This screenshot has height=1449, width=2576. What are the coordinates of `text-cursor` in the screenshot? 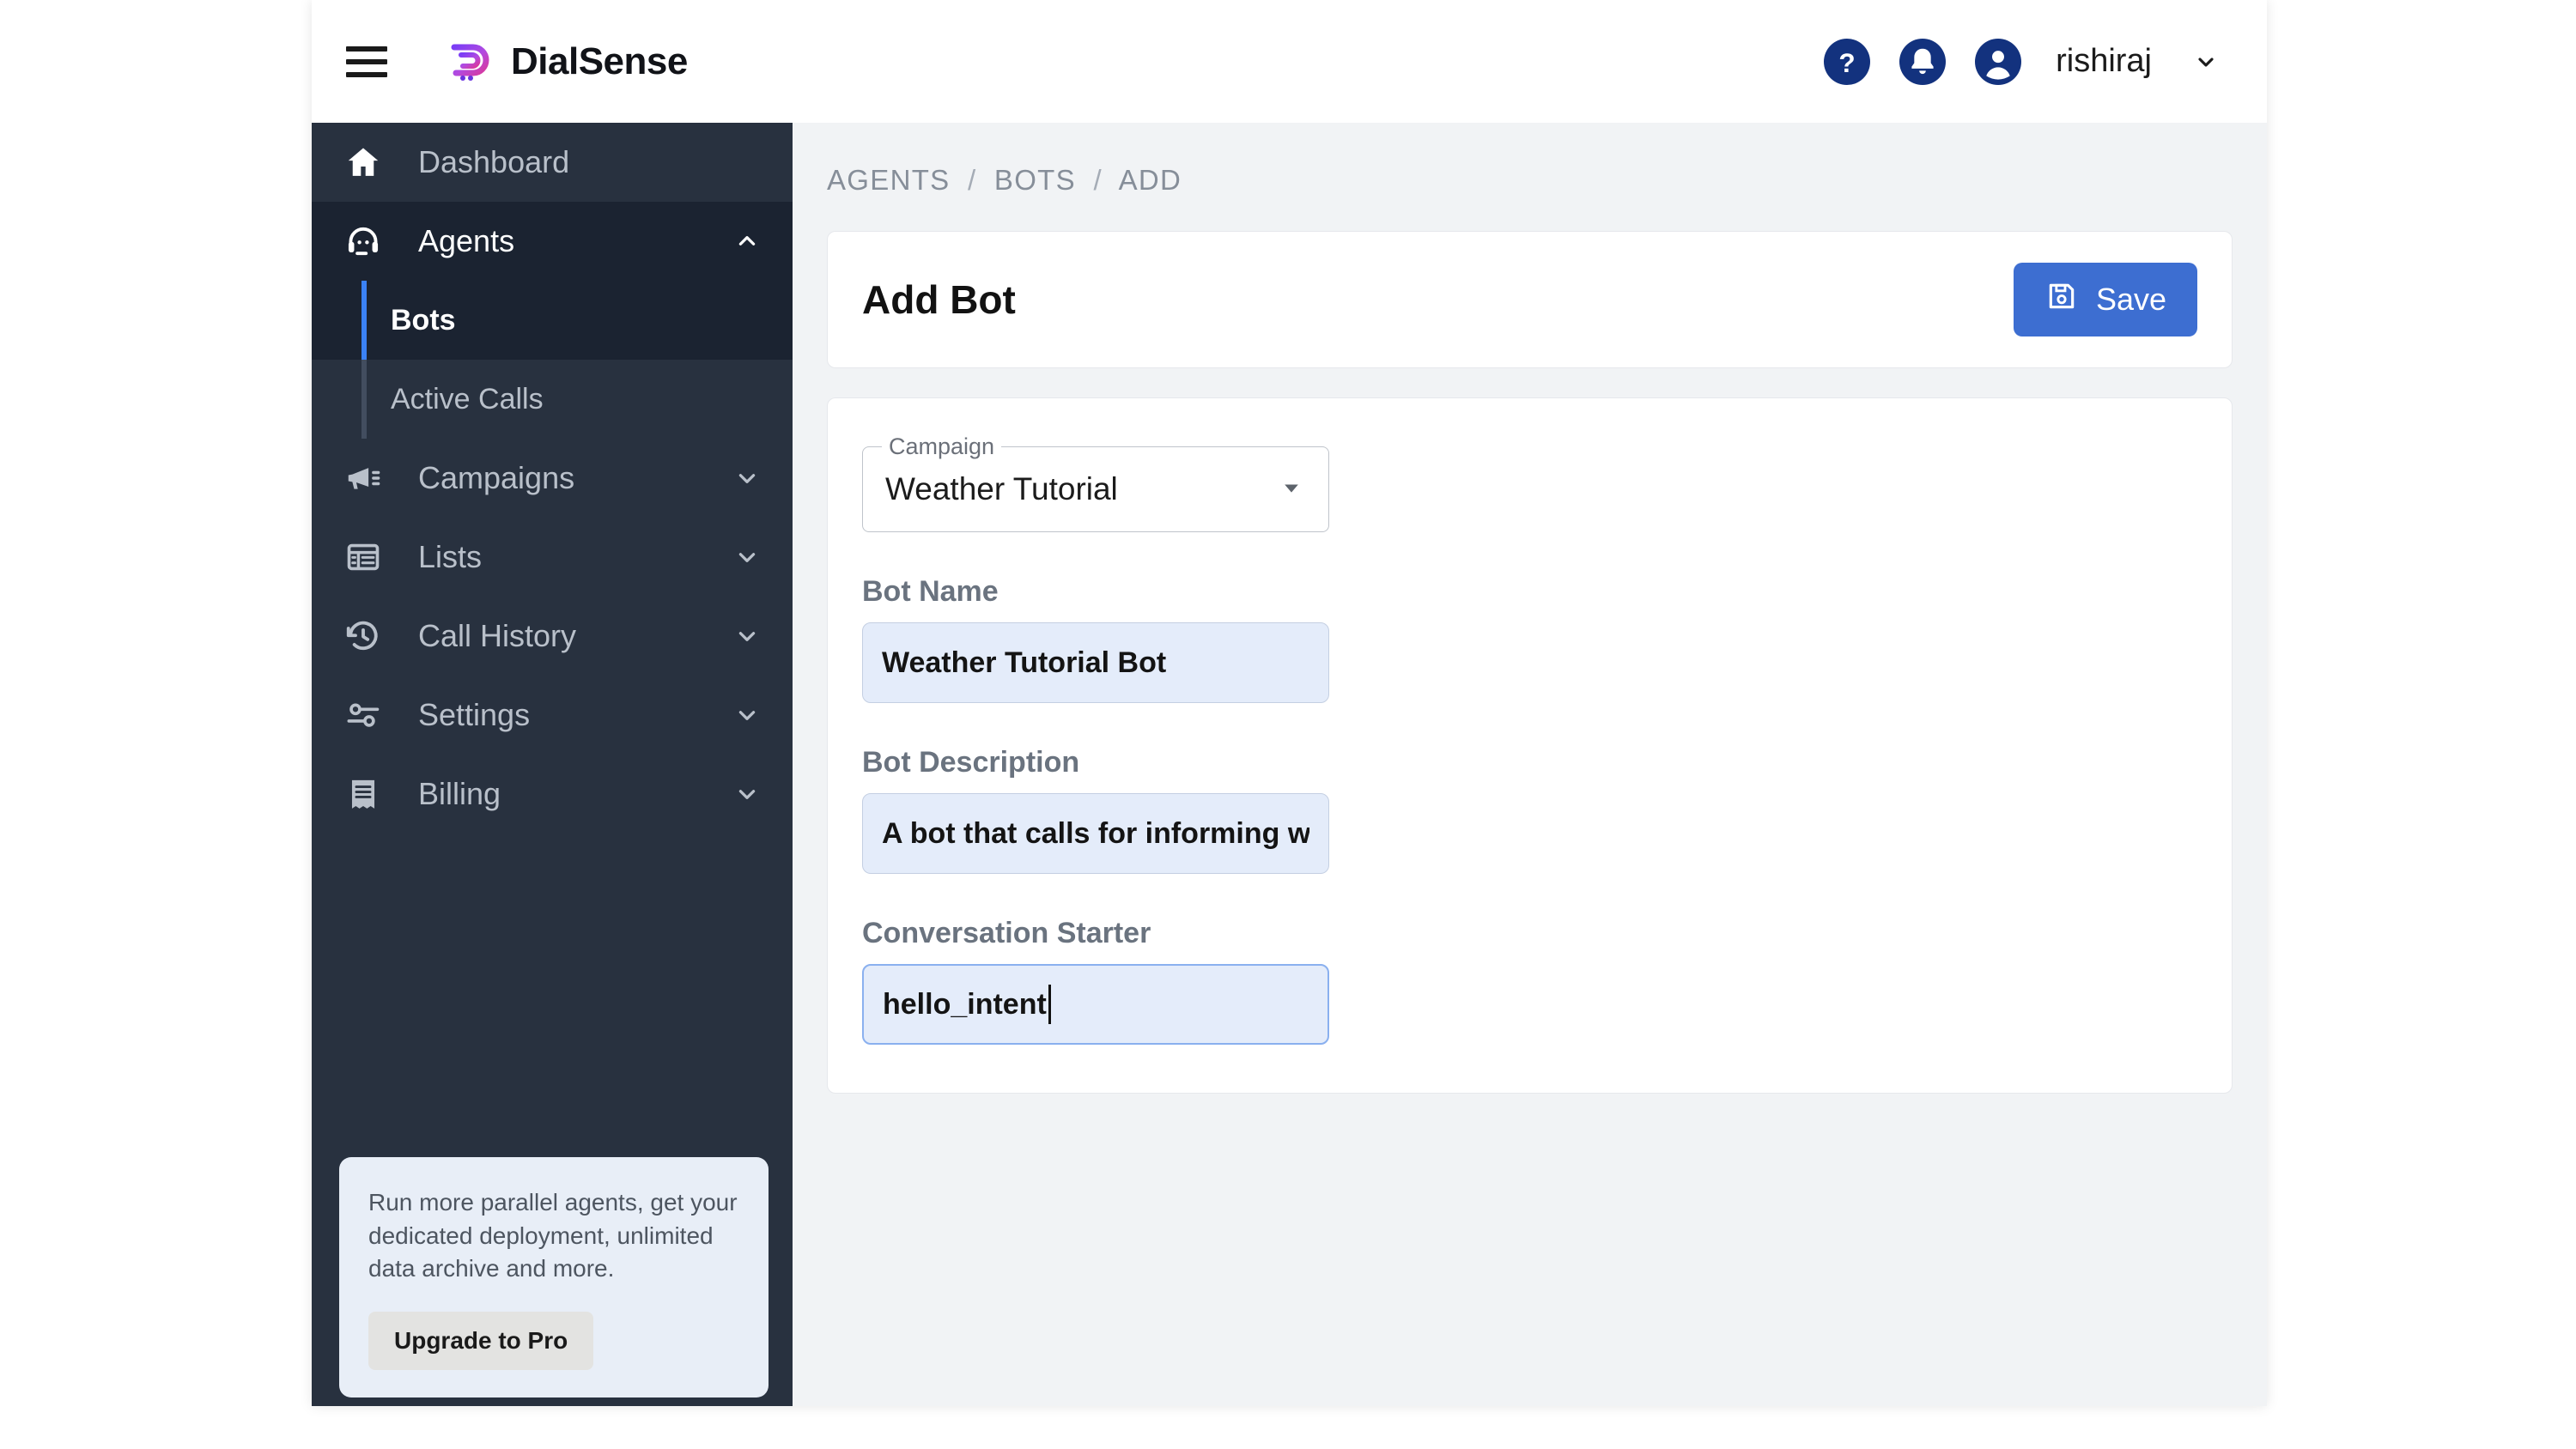 It's located at (1049, 1004).